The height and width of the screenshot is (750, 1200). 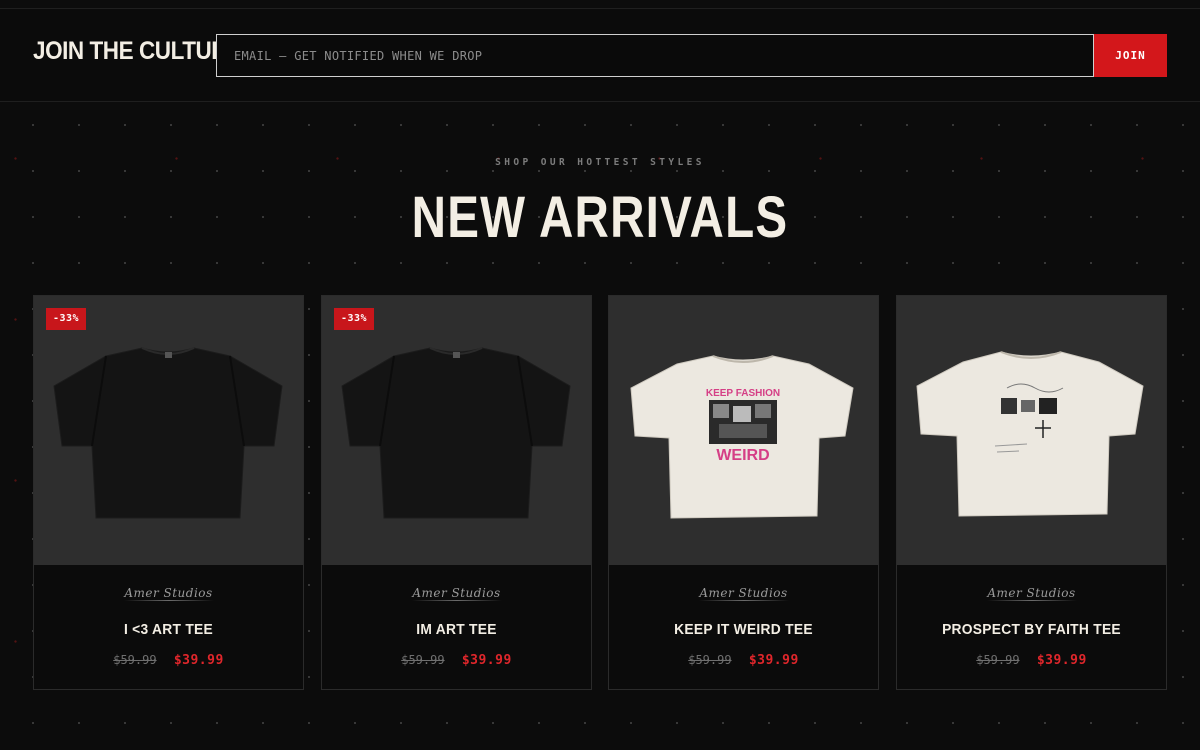 I want to click on newsletter-bar: JOIN THE CULTURE JOIN, so click(x=600, y=55).